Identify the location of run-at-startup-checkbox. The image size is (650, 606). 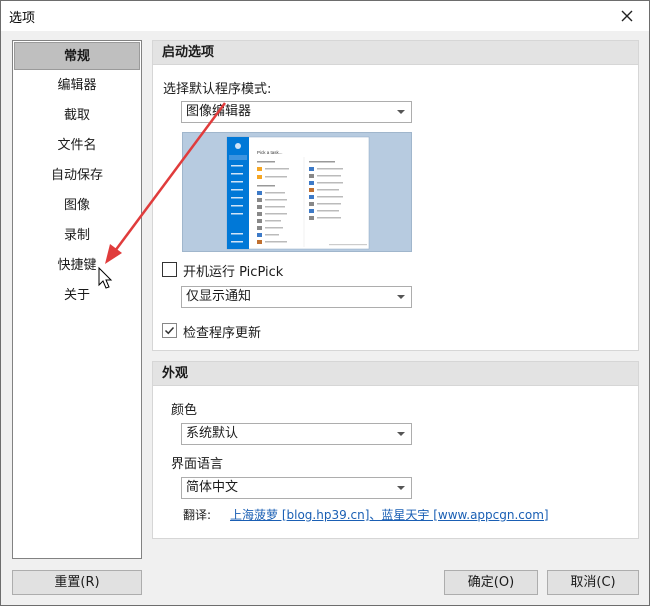
(169, 269).